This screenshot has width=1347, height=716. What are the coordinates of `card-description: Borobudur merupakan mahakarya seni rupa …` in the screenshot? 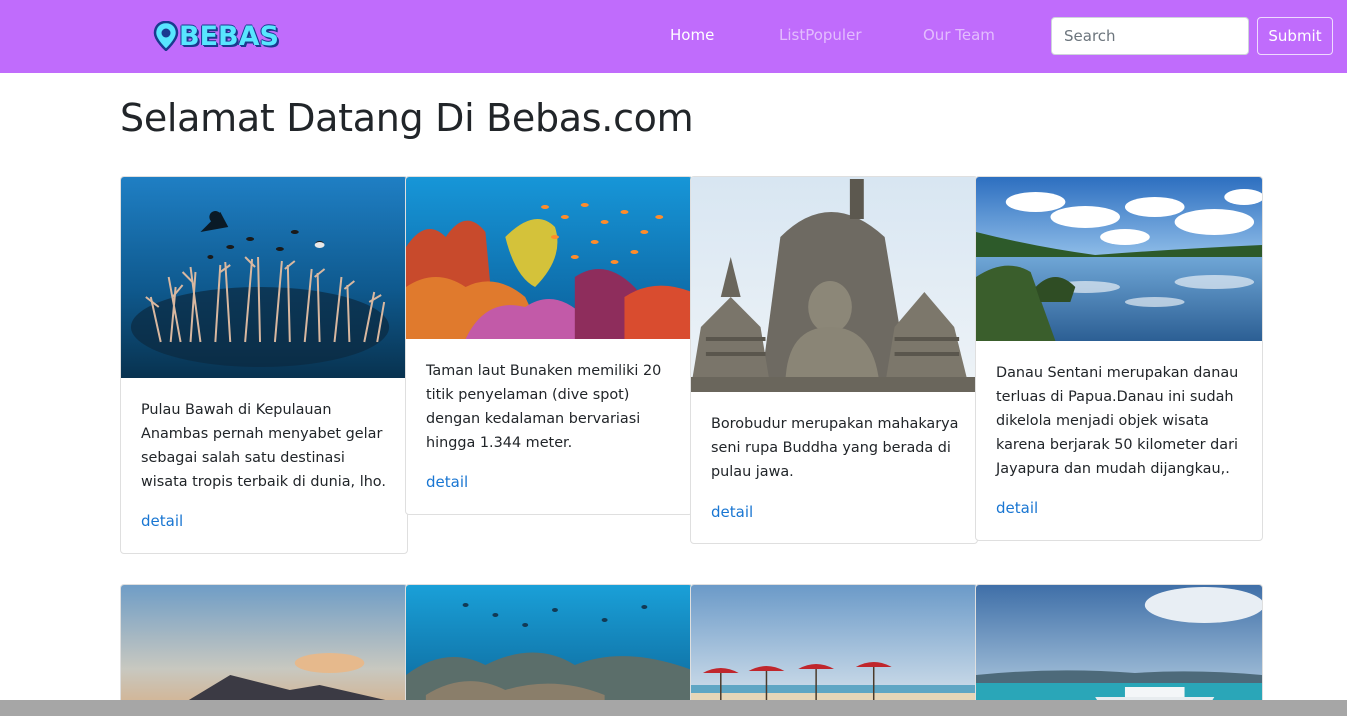 It's located at (835, 448).